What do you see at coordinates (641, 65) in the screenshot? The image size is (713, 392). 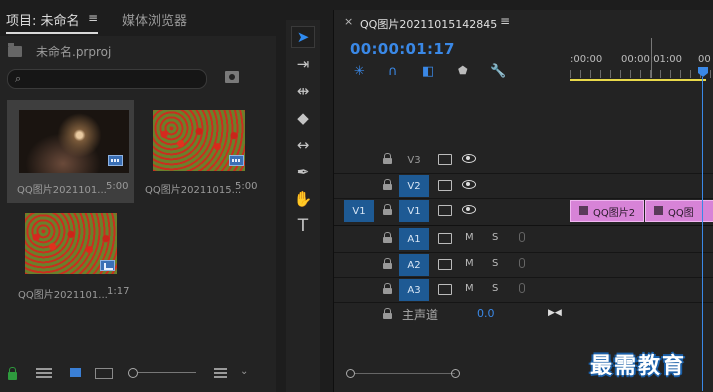 I see `time-ruler: :00:00 00:00:01:00 00` at bounding box center [641, 65].